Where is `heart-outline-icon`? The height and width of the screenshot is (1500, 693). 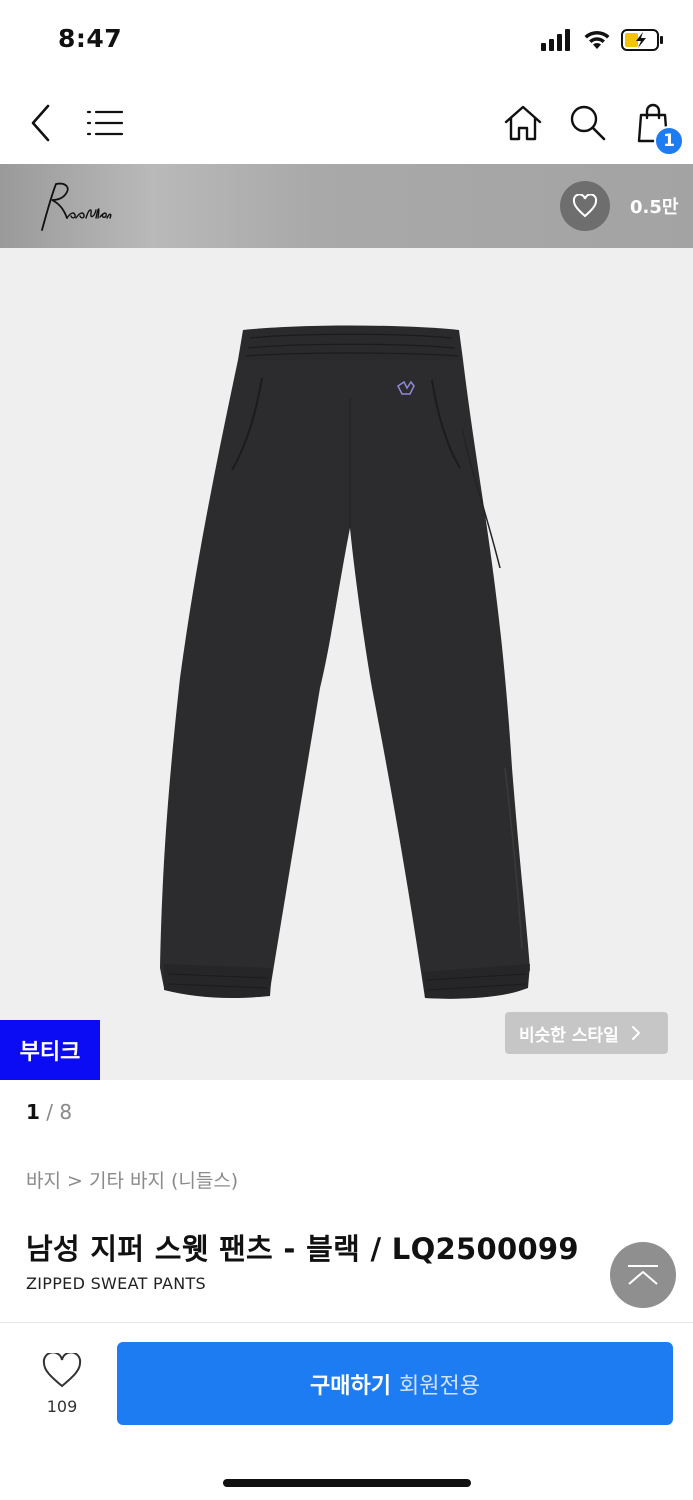
heart-outline-icon is located at coordinates (62, 1369).